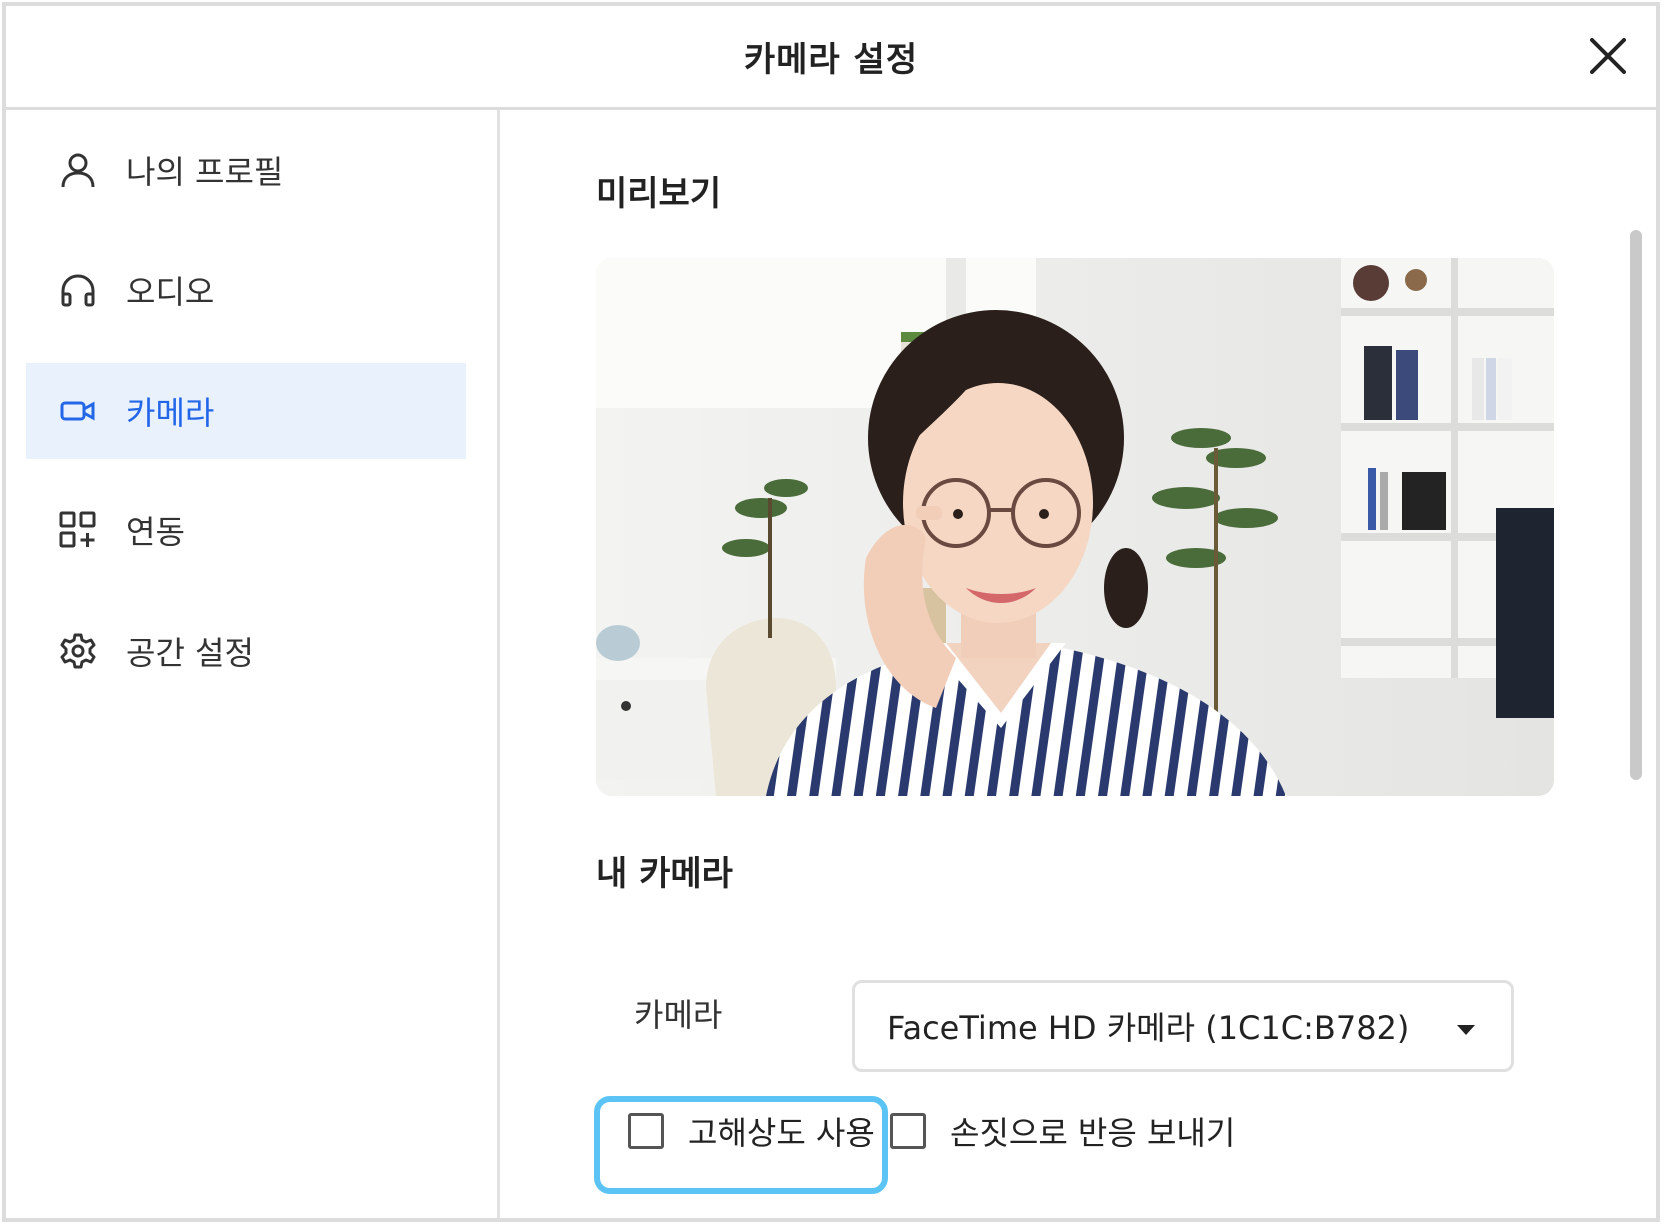  I want to click on high-resolution-checkbox: 고해상도 사용, so click(751, 1131).